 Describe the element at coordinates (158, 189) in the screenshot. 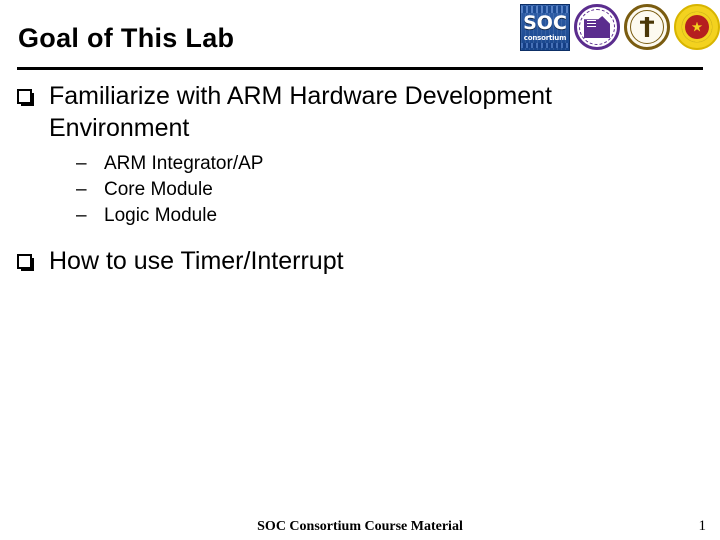

I see `sub-bullet-text: Core Module` at that location.